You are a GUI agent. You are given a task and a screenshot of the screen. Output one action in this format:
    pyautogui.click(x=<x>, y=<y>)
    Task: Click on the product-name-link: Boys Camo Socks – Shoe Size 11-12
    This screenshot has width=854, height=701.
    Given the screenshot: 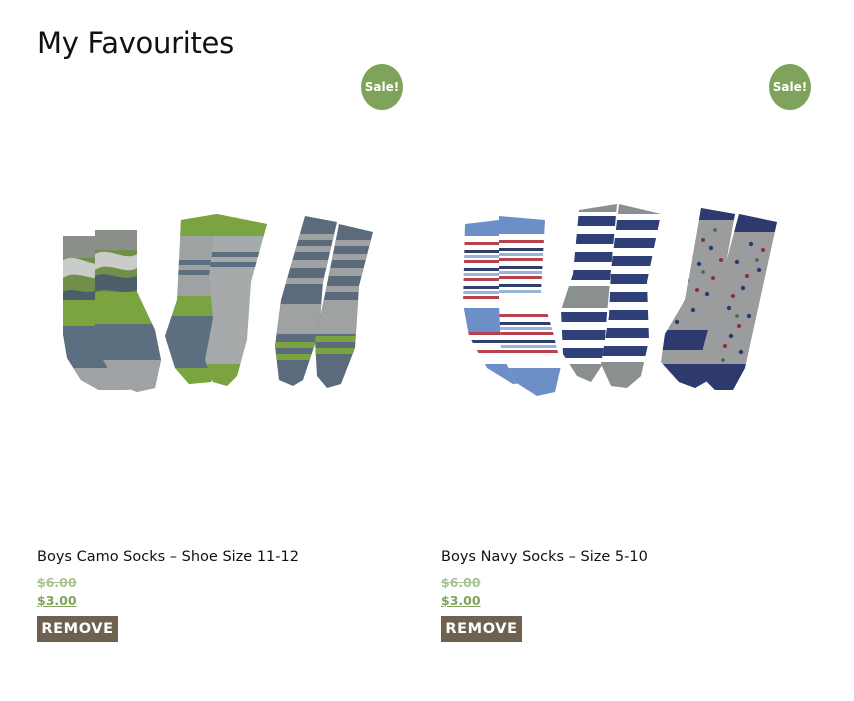 What is the action you would take?
    pyautogui.click(x=168, y=557)
    